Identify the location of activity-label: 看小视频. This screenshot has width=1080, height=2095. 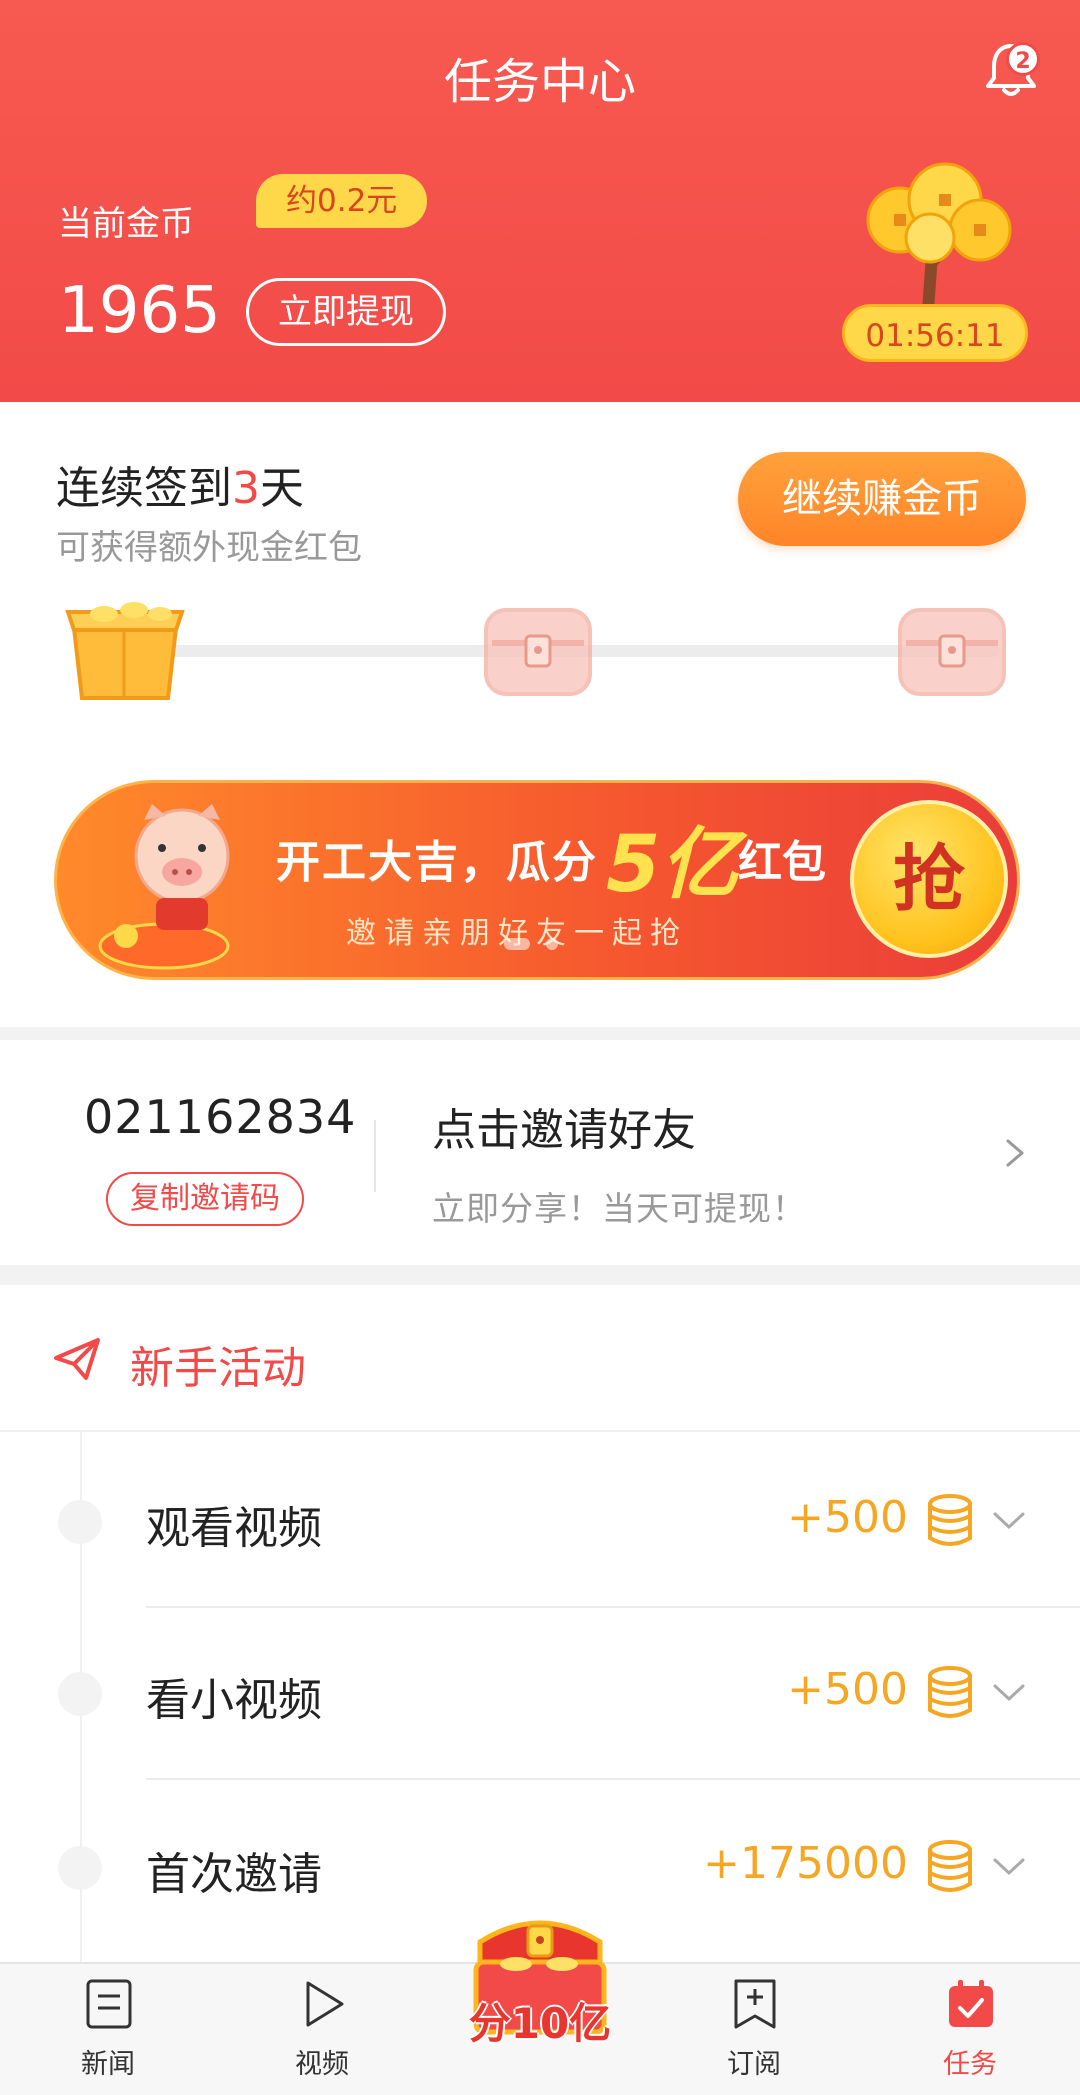
(234, 1696).